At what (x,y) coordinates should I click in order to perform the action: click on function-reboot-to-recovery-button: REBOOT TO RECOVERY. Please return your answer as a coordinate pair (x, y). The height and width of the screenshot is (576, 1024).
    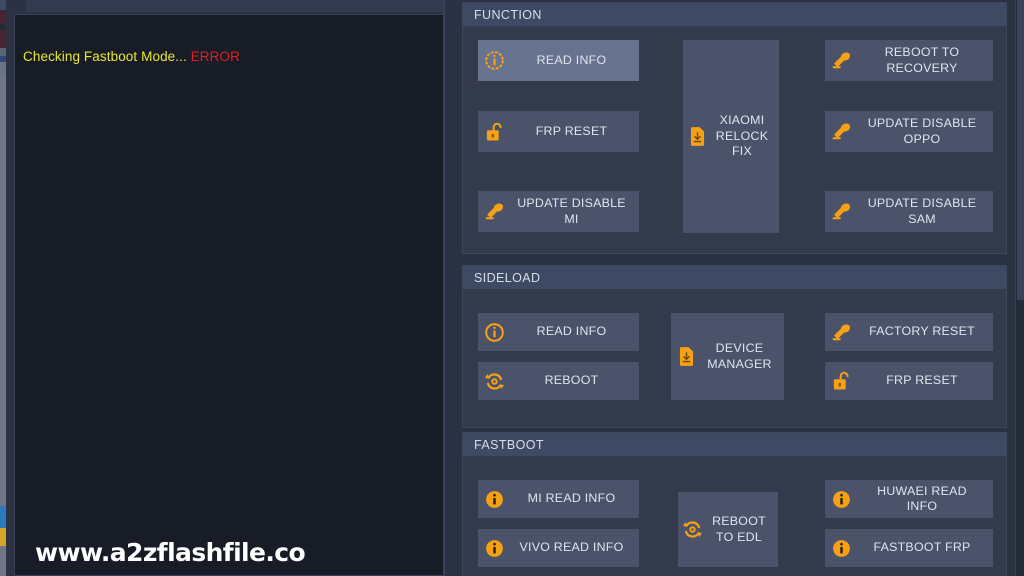
    Looking at the image, I should click on (909, 60).